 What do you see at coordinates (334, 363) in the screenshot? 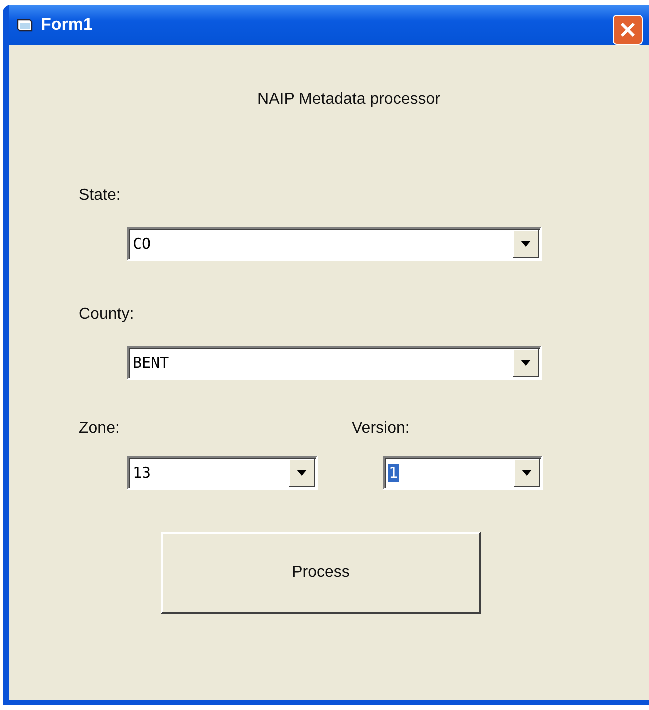
I see `county-dropdown: BENT` at bounding box center [334, 363].